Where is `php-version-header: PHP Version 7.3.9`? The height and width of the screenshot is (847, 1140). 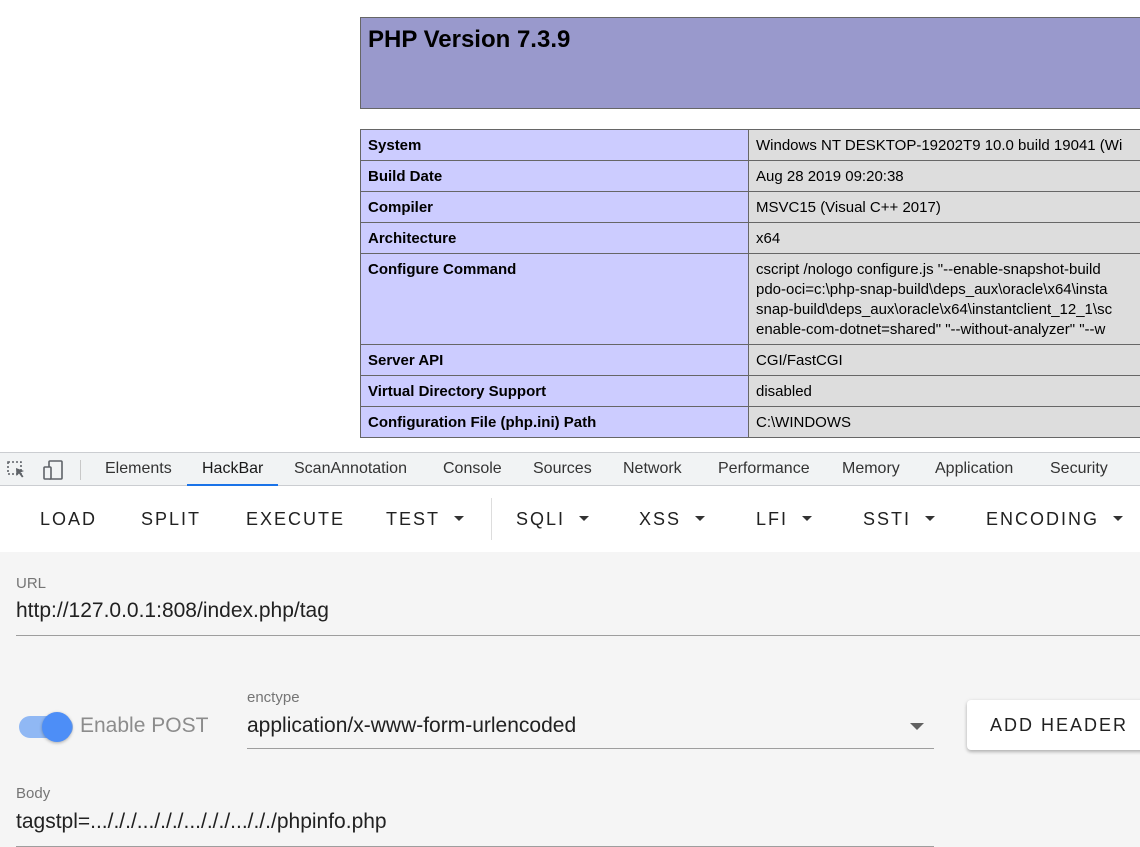 php-version-header: PHP Version 7.3.9 is located at coordinates (750, 63).